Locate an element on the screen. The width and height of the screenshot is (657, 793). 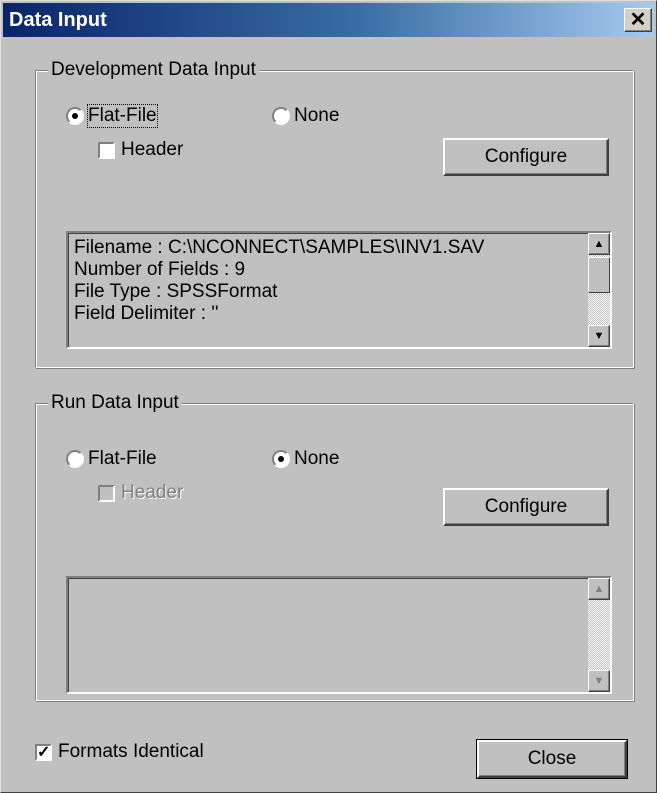
close-button: Close is located at coordinates (552, 759).